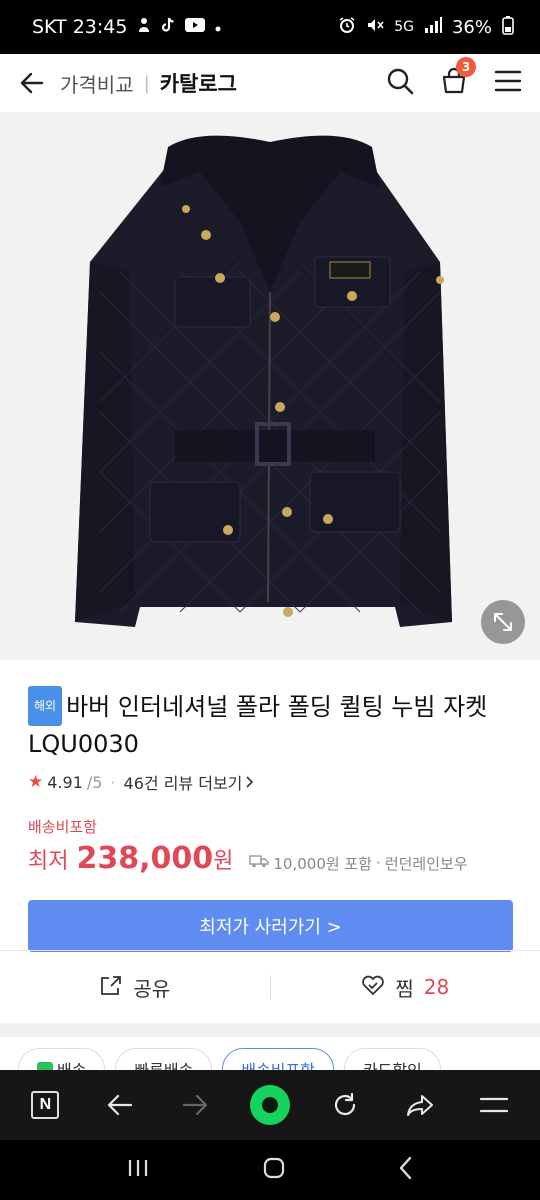 The image size is (540, 1200). Describe the element at coordinates (36, 782) in the screenshot. I see `star-icon: ★` at that location.